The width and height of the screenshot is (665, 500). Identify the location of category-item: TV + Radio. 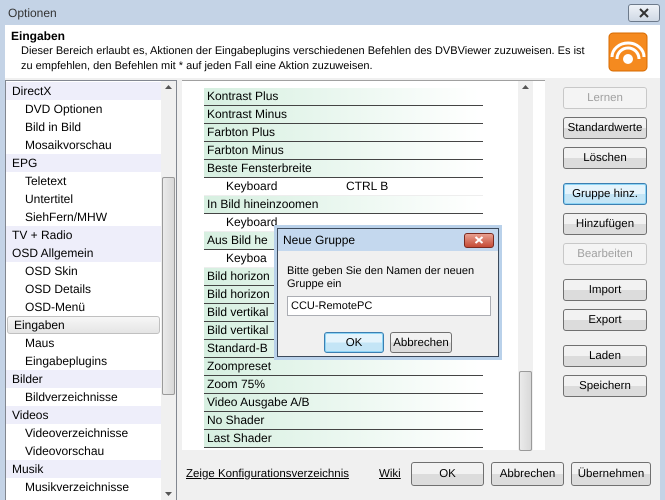
(83, 235).